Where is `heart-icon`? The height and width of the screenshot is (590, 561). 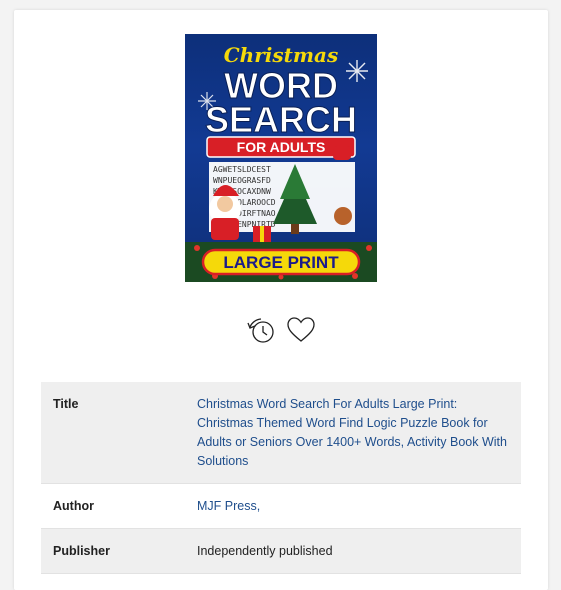
heart-icon is located at coordinates (301, 329).